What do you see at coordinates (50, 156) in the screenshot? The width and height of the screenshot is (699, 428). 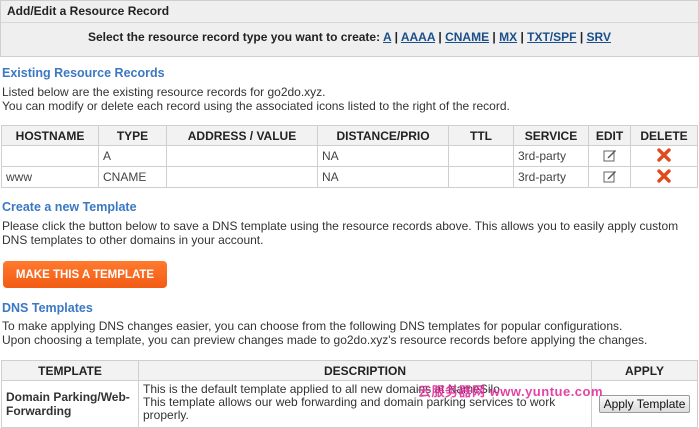 I see `cell-hostname` at bounding box center [50, 156].